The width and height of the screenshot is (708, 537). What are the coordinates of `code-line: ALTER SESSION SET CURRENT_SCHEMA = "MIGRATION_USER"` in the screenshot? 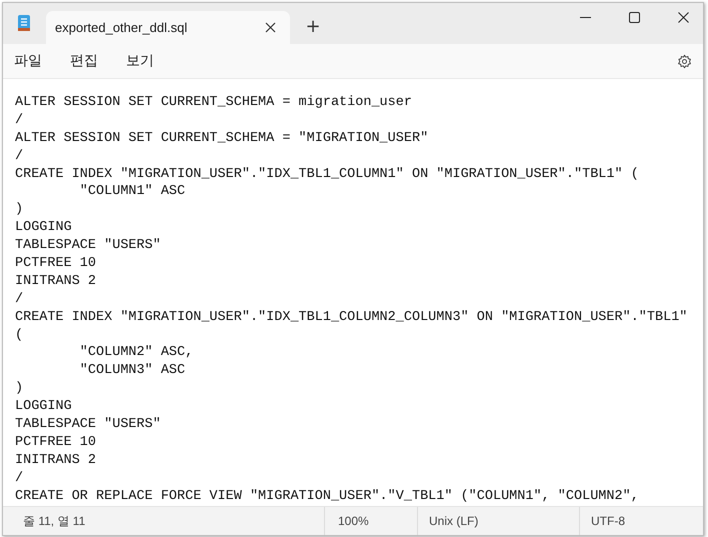 It's located at (222, 139).